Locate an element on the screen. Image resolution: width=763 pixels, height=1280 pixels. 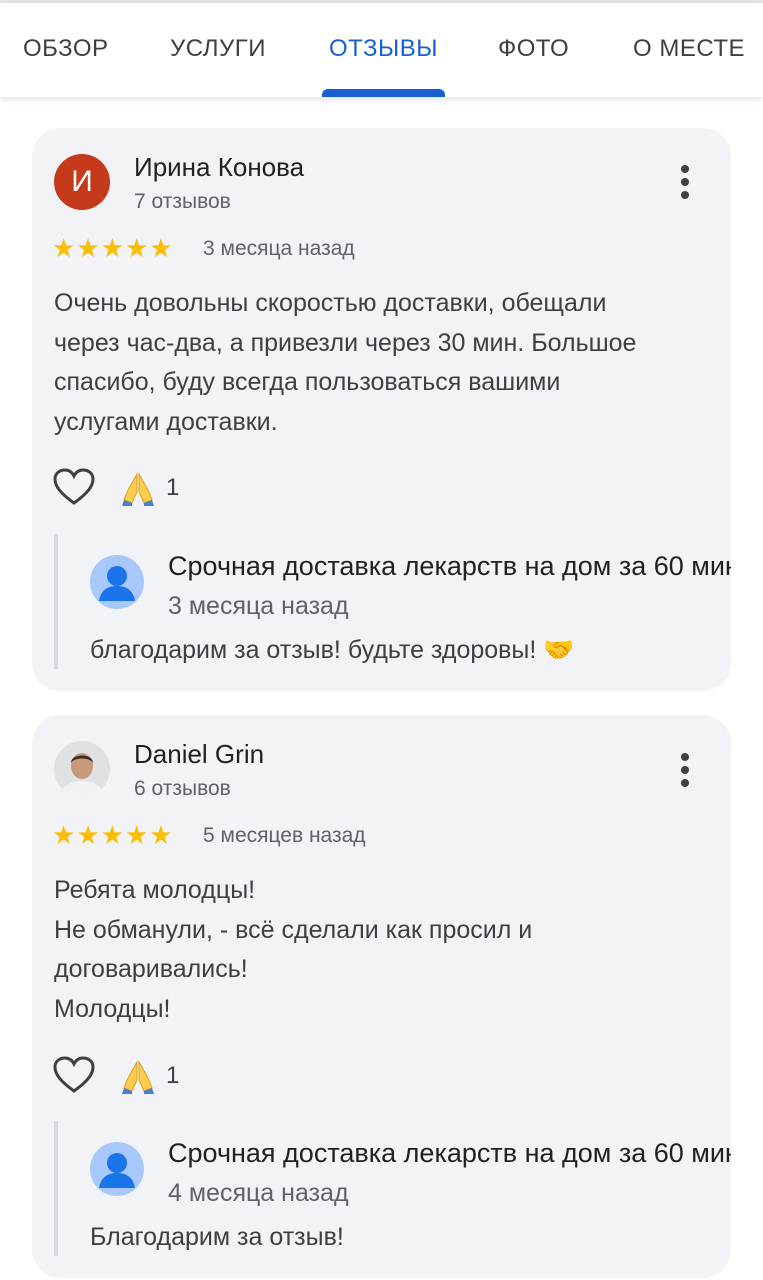
tab-services: УСЛУГИ is located at coordinates (218, 49).